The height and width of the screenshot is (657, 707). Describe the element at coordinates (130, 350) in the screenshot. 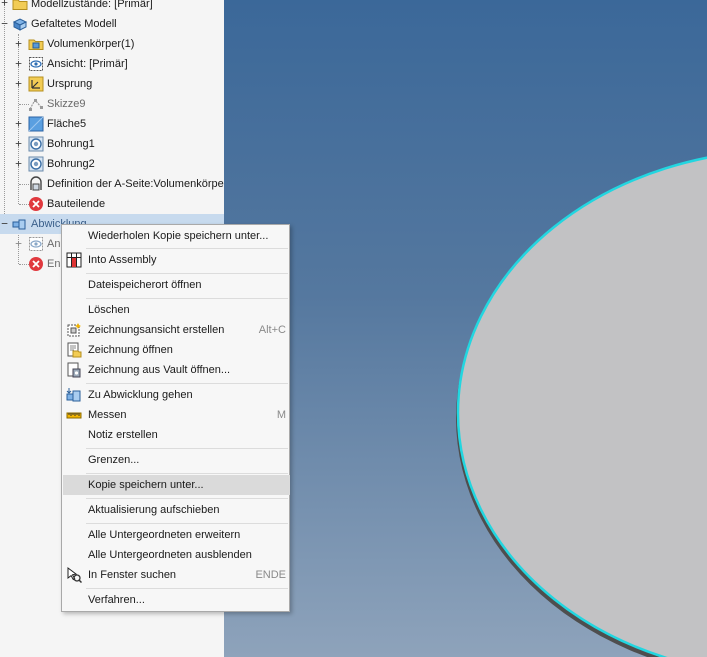

I see `menu-item-label: Zeichnung öffnen` at that location.